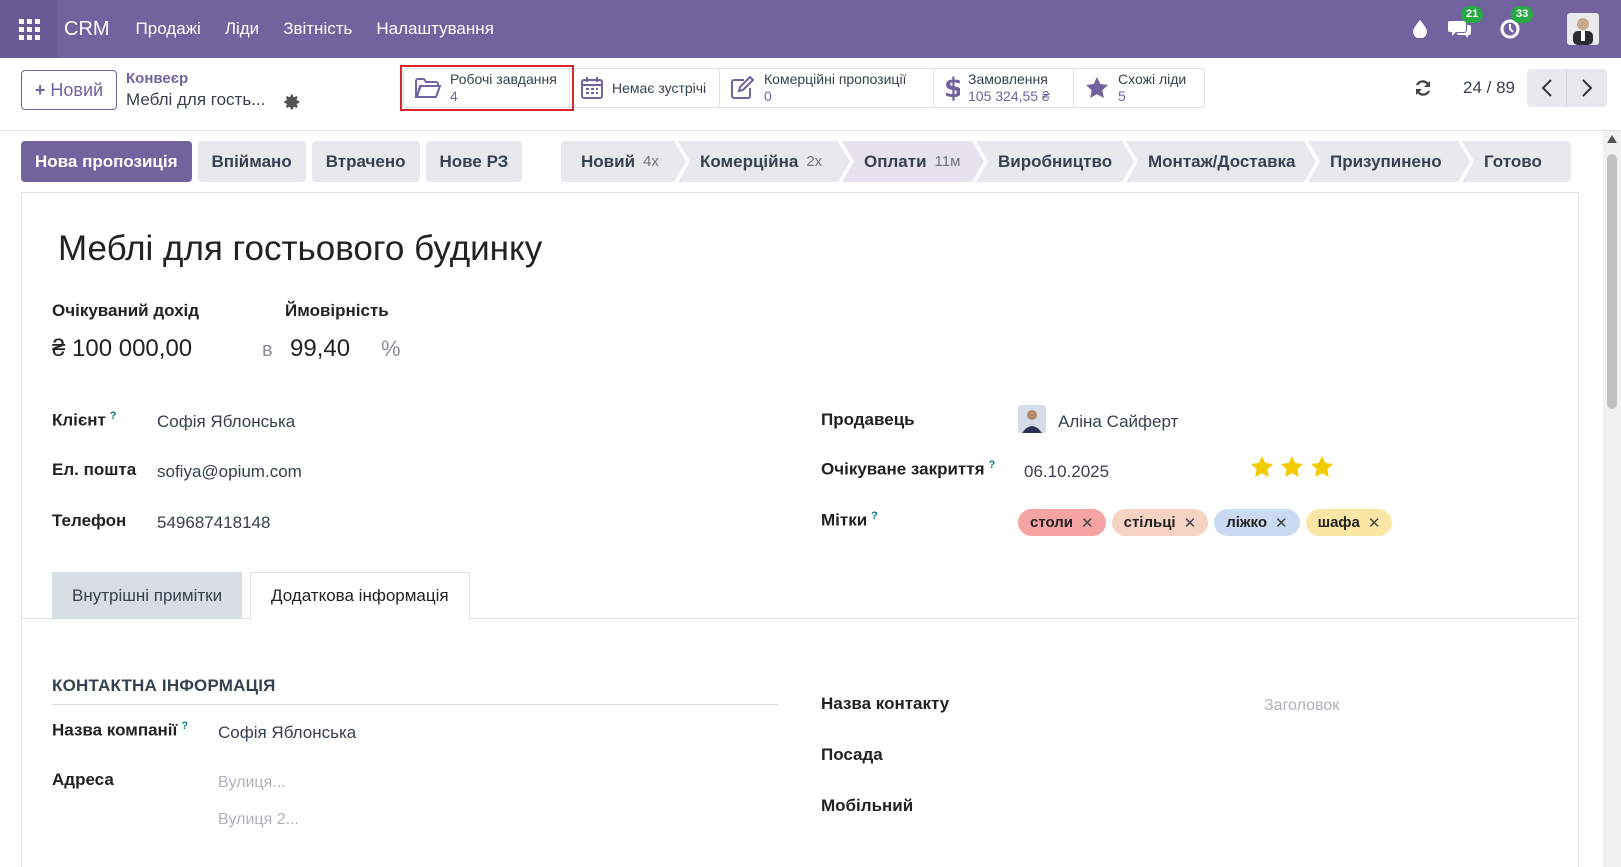 The height and width of the screenshot is (867, 1621). I want to click on company-name-field: Софія Яблонська, so click(287, 733).